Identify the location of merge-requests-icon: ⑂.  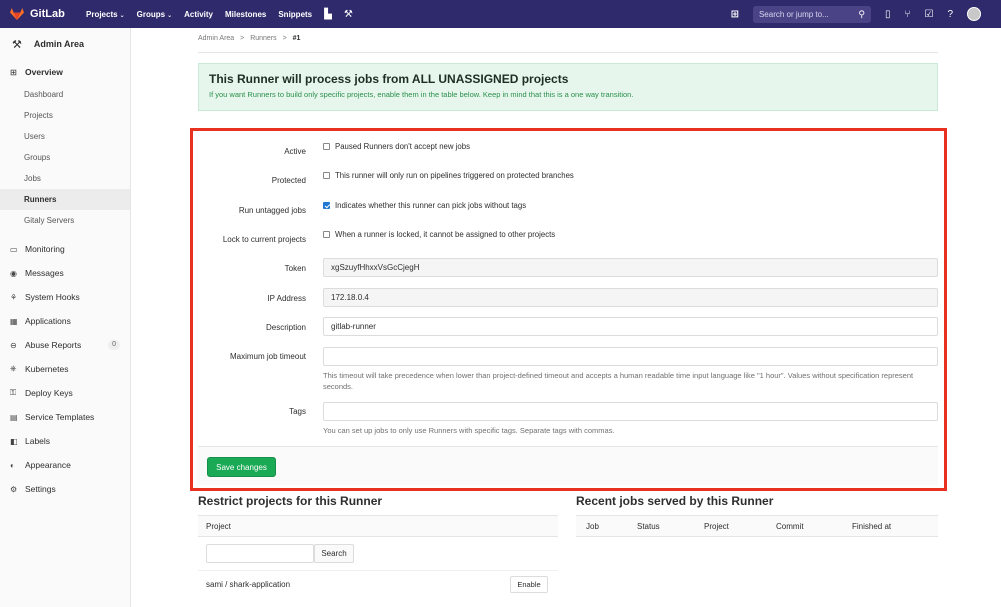
(907, 14).